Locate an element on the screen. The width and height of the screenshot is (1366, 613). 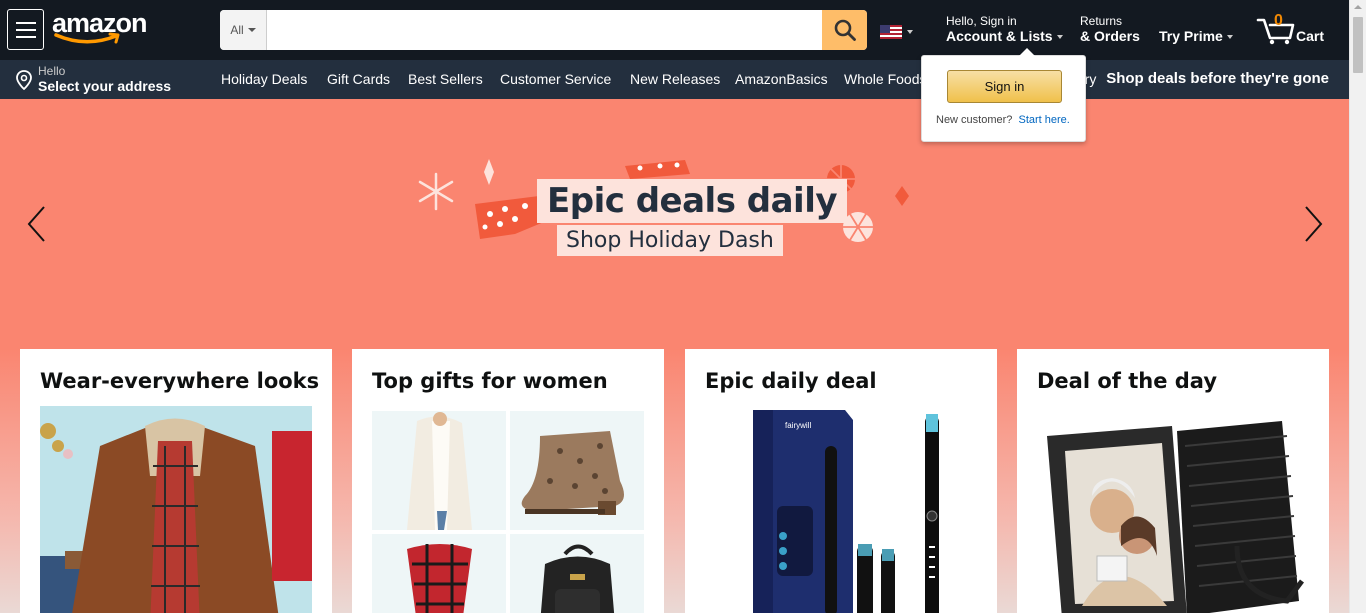
search-category-dropdown: All is located at coordinates (243, 30).